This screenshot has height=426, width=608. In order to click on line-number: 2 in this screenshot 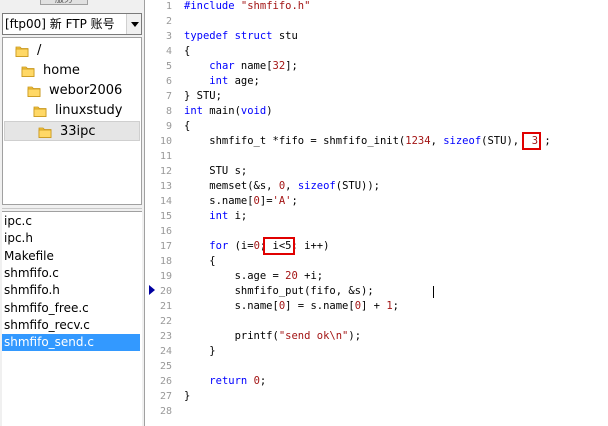, I will do `click(168, 21)`.